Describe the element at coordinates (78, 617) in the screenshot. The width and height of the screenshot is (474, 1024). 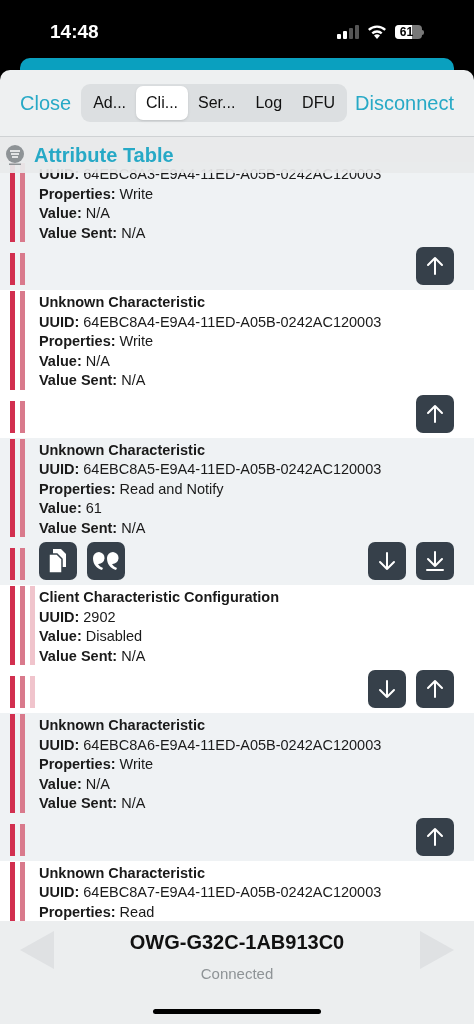
I see `attribute-detail: UUID: 2902` at that location.